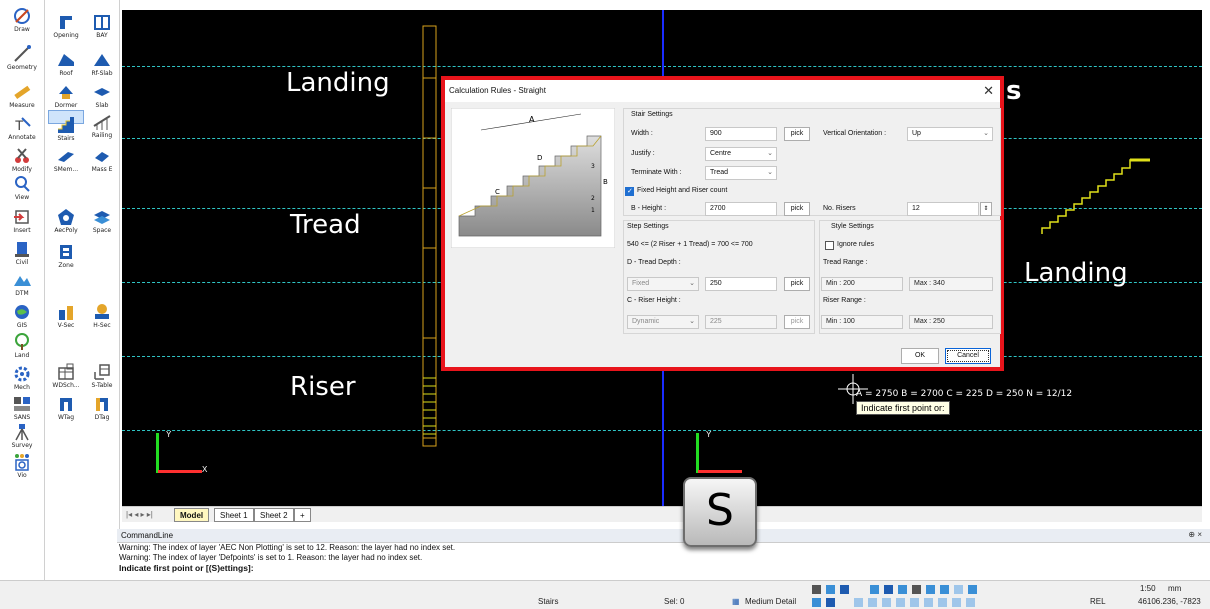  What do you see at coordinates (741, 209) in the screenshot?
I see `b-height-input: 2700` at bounding box center [741, 209].